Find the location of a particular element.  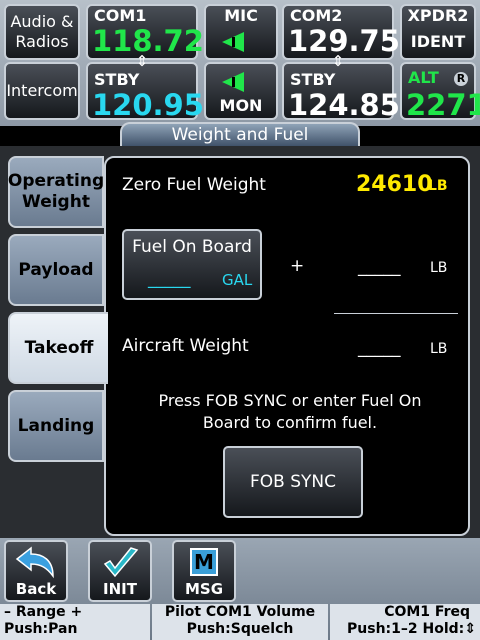

mic-button: MIC is located at coordinates (241, 32).